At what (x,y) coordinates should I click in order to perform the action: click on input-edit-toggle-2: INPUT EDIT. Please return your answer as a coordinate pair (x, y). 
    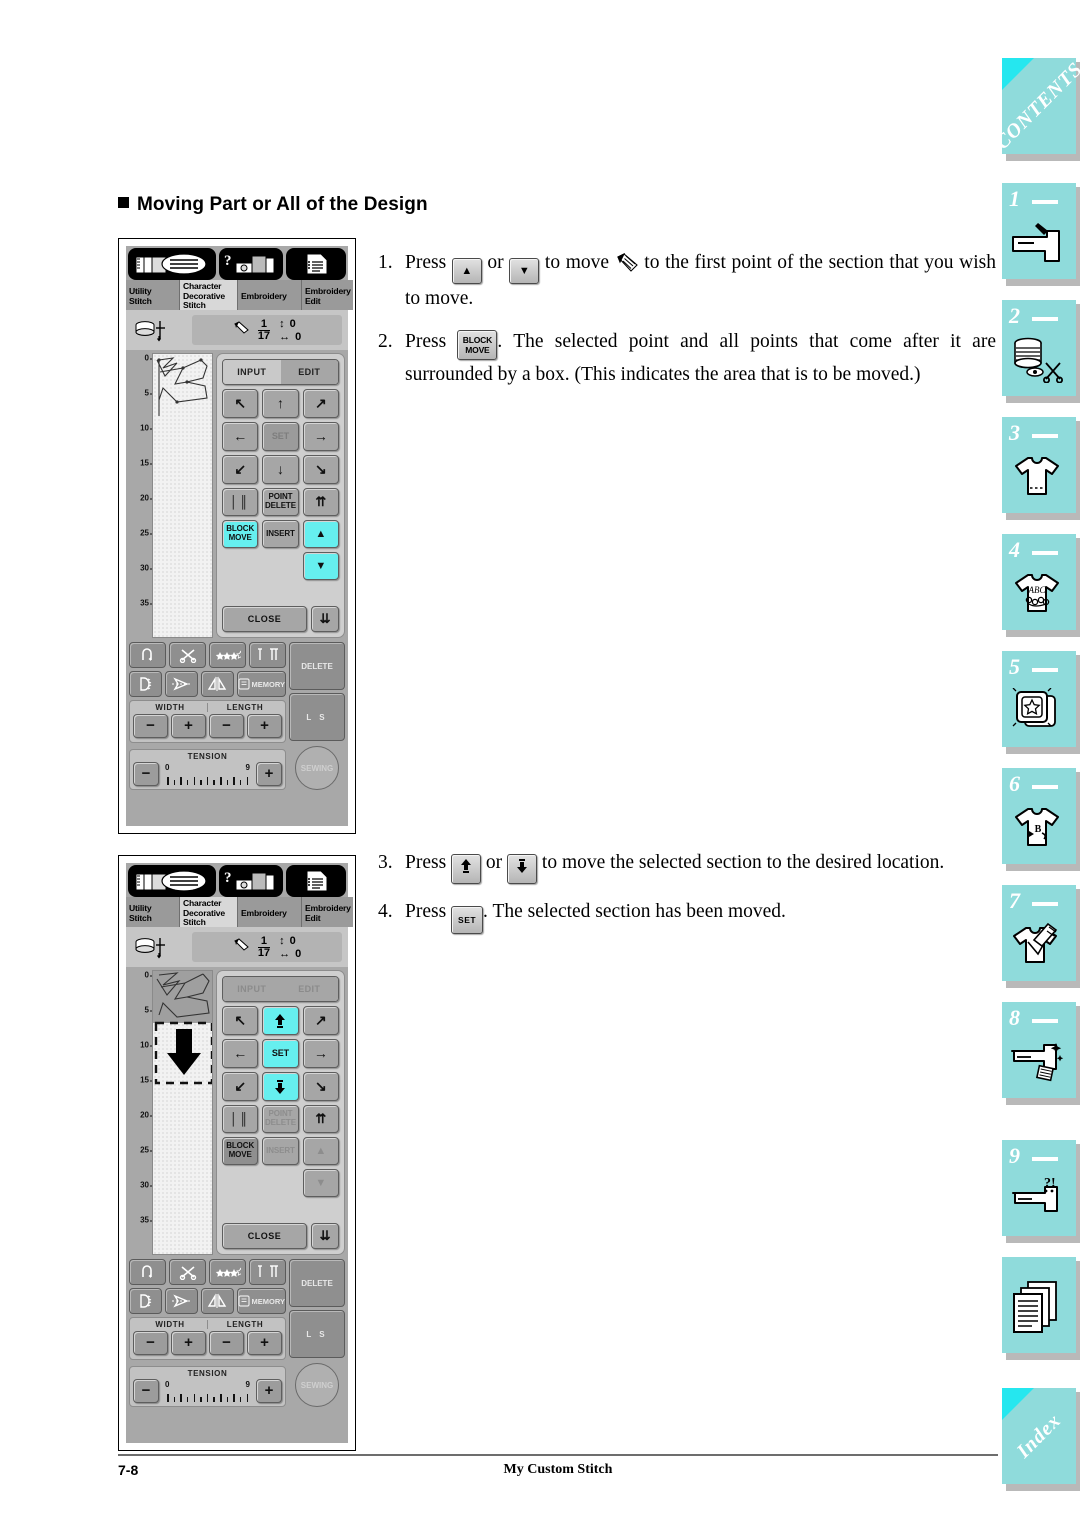
    Looking at the image, I should click on (280, 989).